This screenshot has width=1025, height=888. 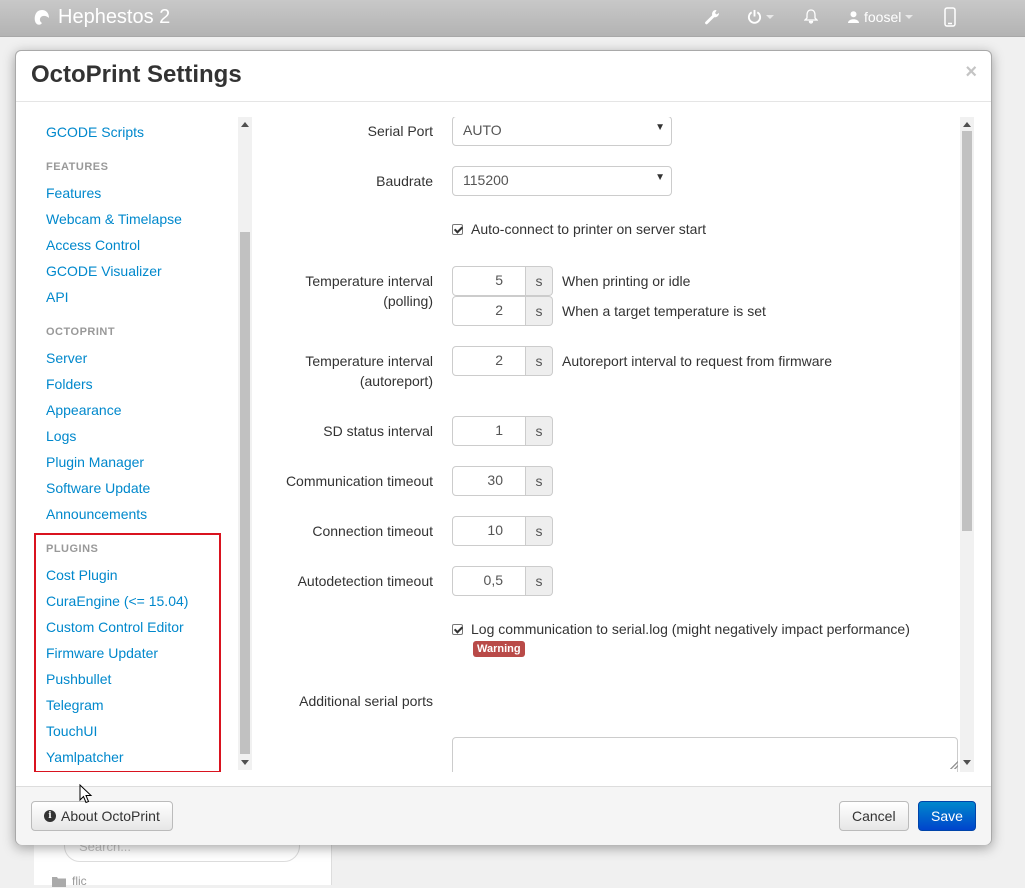 I want to click on sidebar-item-yamlpatcher: Yamlpatcher, so click(x=85, y=757).